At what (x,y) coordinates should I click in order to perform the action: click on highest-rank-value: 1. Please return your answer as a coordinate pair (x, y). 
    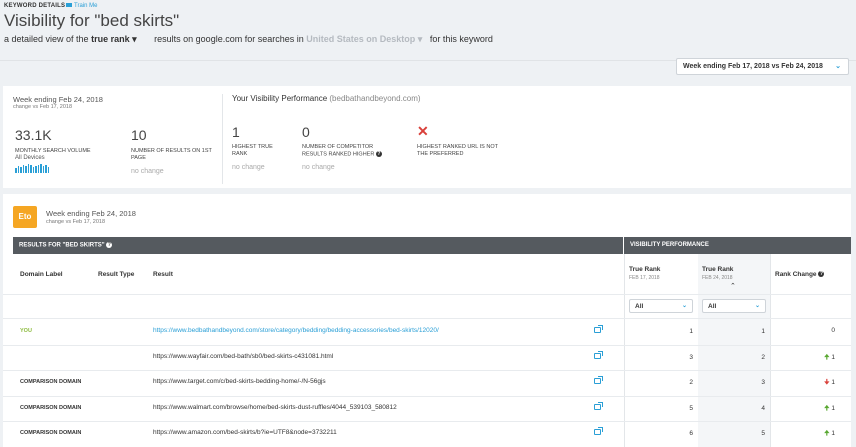
    Looking at the image, I should click on (236, 132).